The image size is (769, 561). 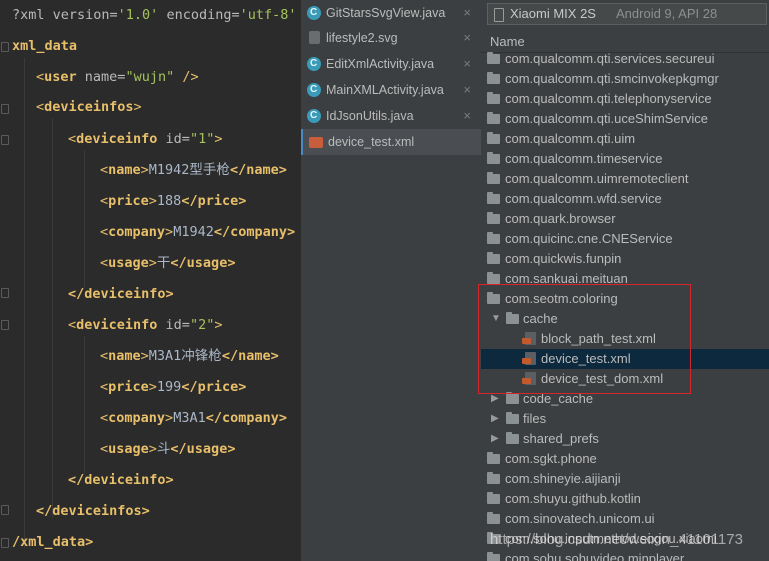 What do you see at coordinates (625, 419) in the screenshot?
I see `file-tree-row: ▶ files` at bounding box center [625, 419].